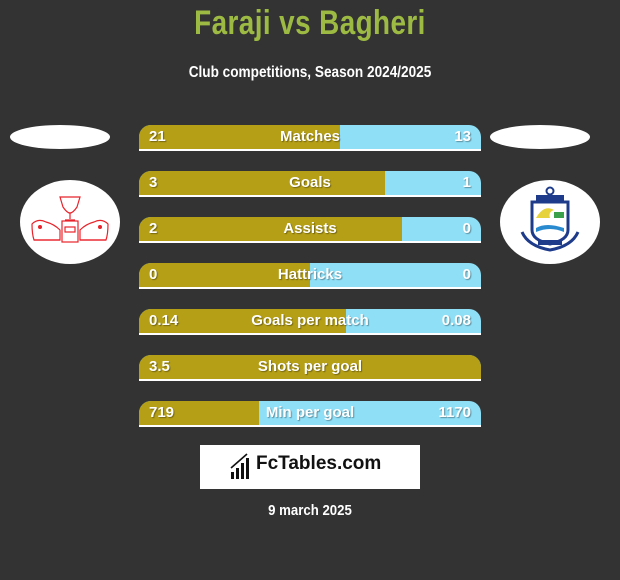 The image size is (620, 580). Describe the element at coordinates (310, 72) in the screenshot. I see `competition-subtitle: Club competitions, Season 2024/2025` at that location.